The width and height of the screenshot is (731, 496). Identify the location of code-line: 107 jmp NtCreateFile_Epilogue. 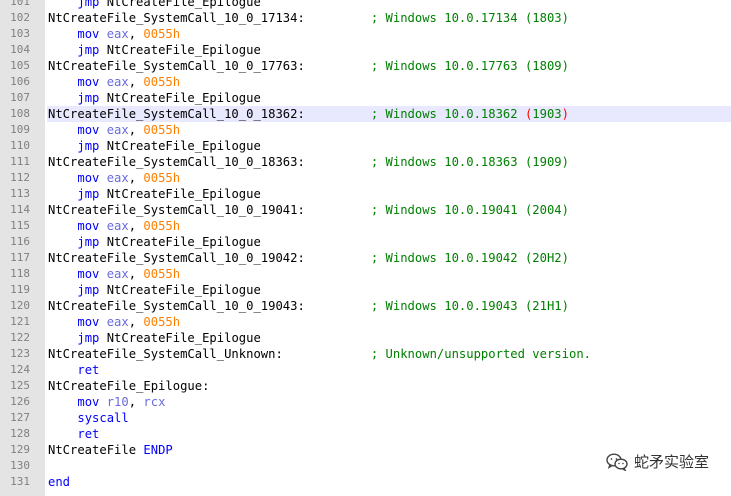
(365, 98).